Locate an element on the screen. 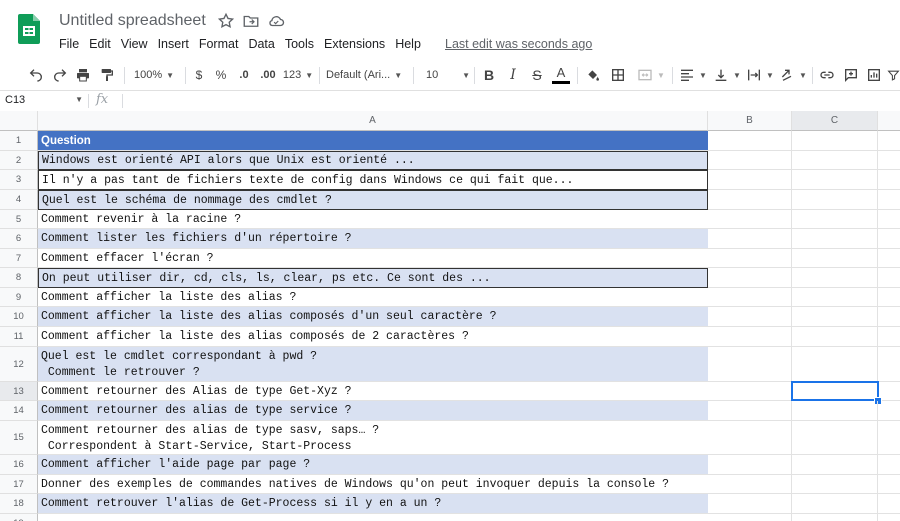  cloud-status-icon is located at coordinates (276, 21).